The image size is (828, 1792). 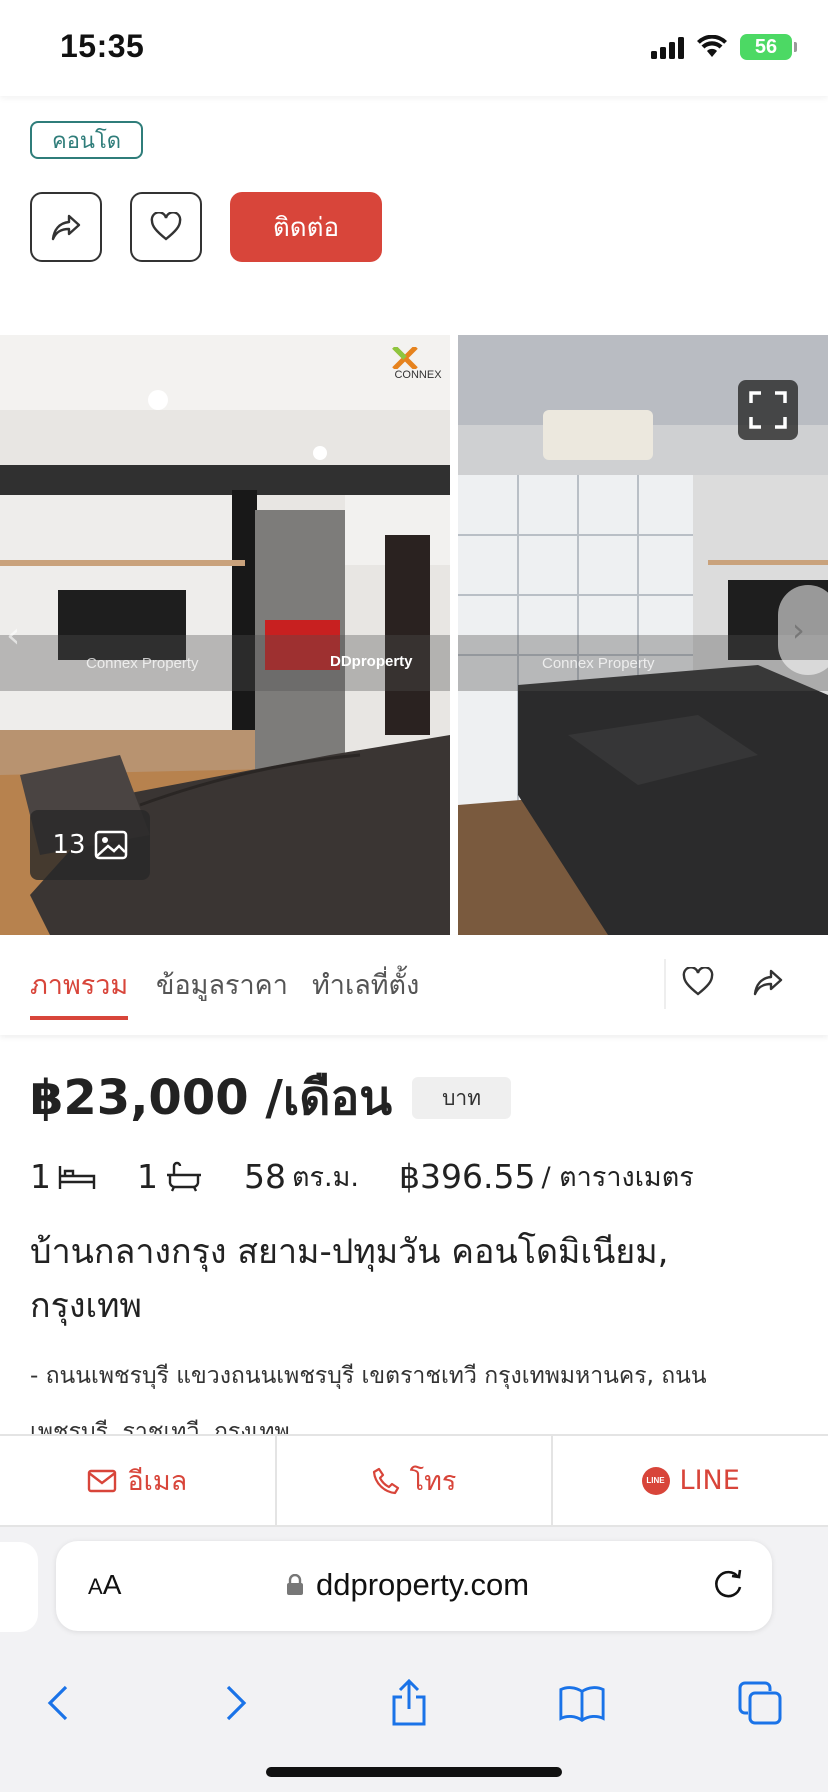 What do you see at coordinates (709, 1480) in the screenshot?
I see `line-label: LINE` at bounding box center [709, 1480].